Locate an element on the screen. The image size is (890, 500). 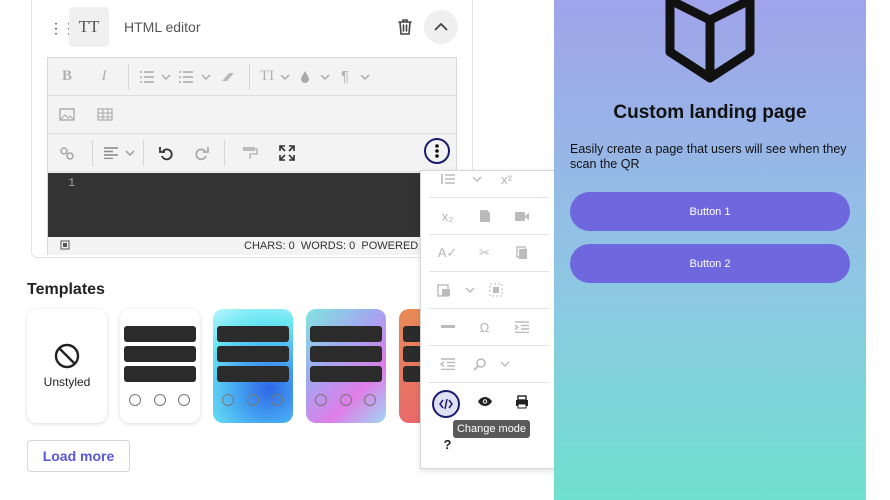
code-icon is located at coordinates (446, 404).